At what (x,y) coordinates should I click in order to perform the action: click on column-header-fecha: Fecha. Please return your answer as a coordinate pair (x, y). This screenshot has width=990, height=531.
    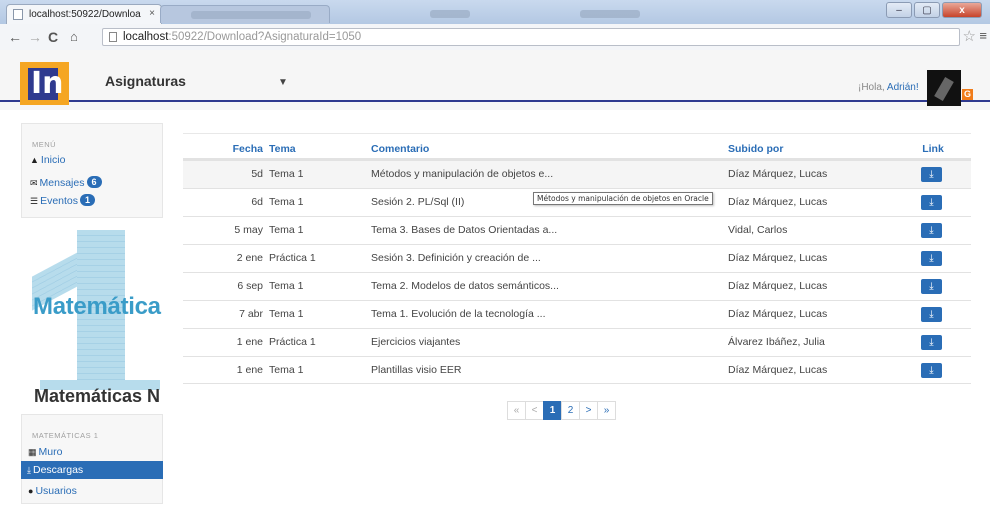
    Looking at the image, I should click on (223, 149).